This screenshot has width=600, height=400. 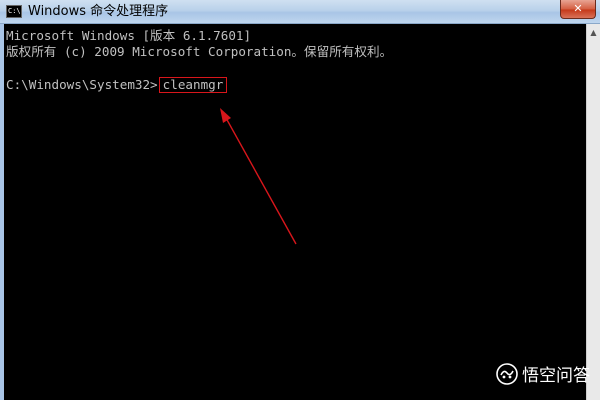 I want to click on scroll-up-arrow-icon: ▲, so click(x=593, y=33).